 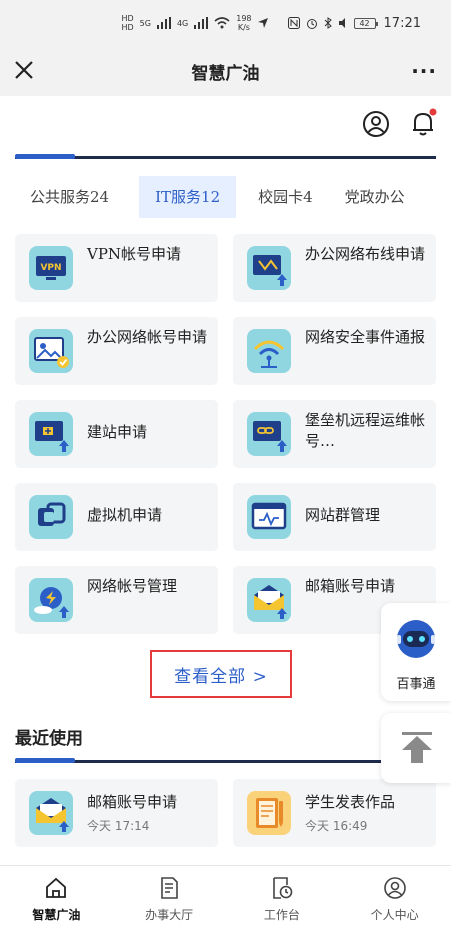 I want to click on service-card-office-account: 办公网络帐号申请, so click(x=116, y=351).